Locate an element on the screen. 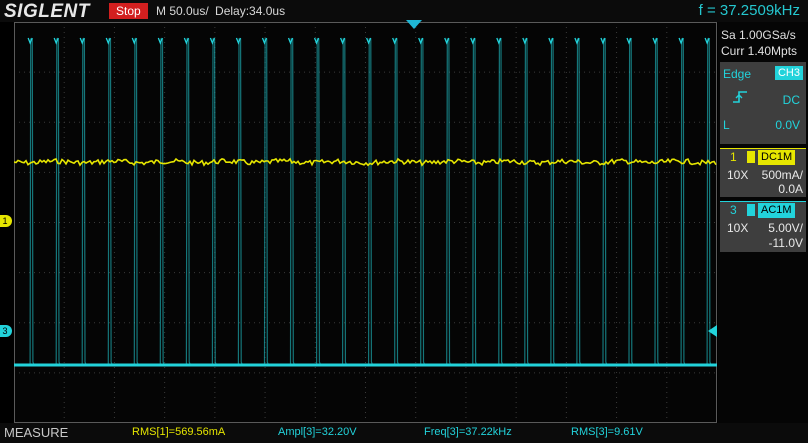 This screenshot has width=808, height=443. ch1-scale: 500mA/ is located at coordinates (782, 175).